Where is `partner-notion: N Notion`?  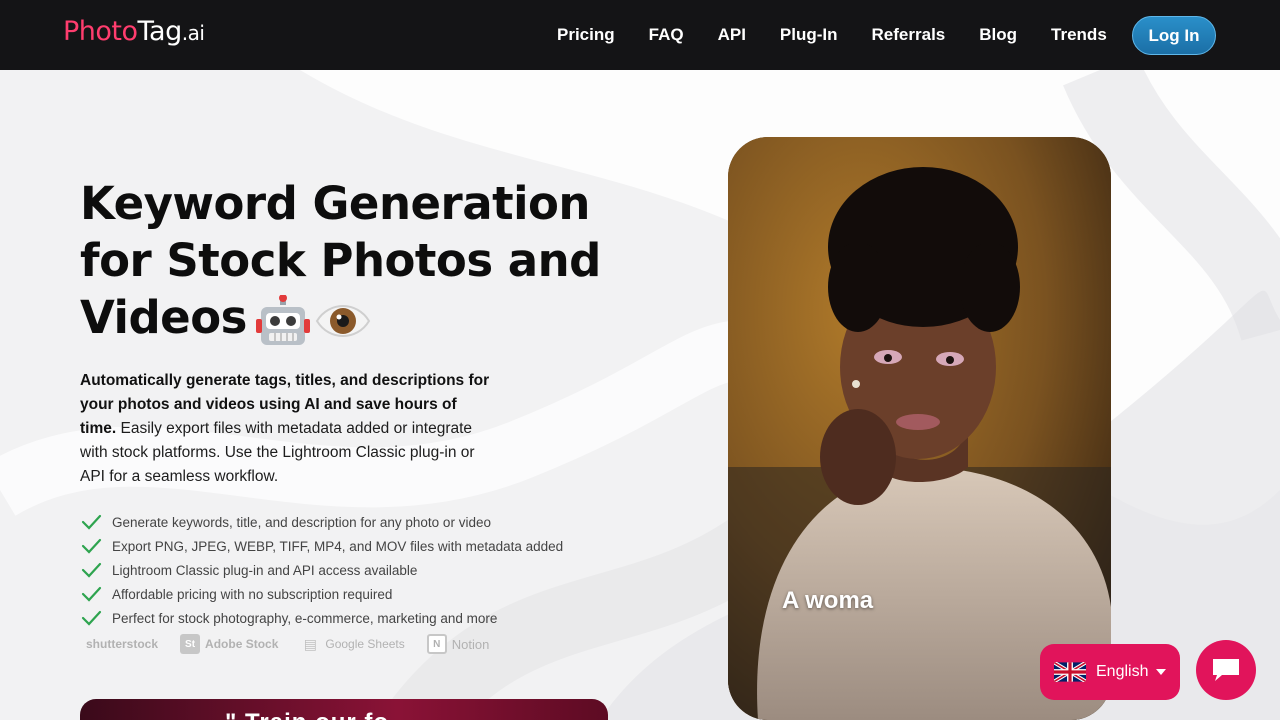 partner-notion: N Notion is located at coordinates (458, 644).